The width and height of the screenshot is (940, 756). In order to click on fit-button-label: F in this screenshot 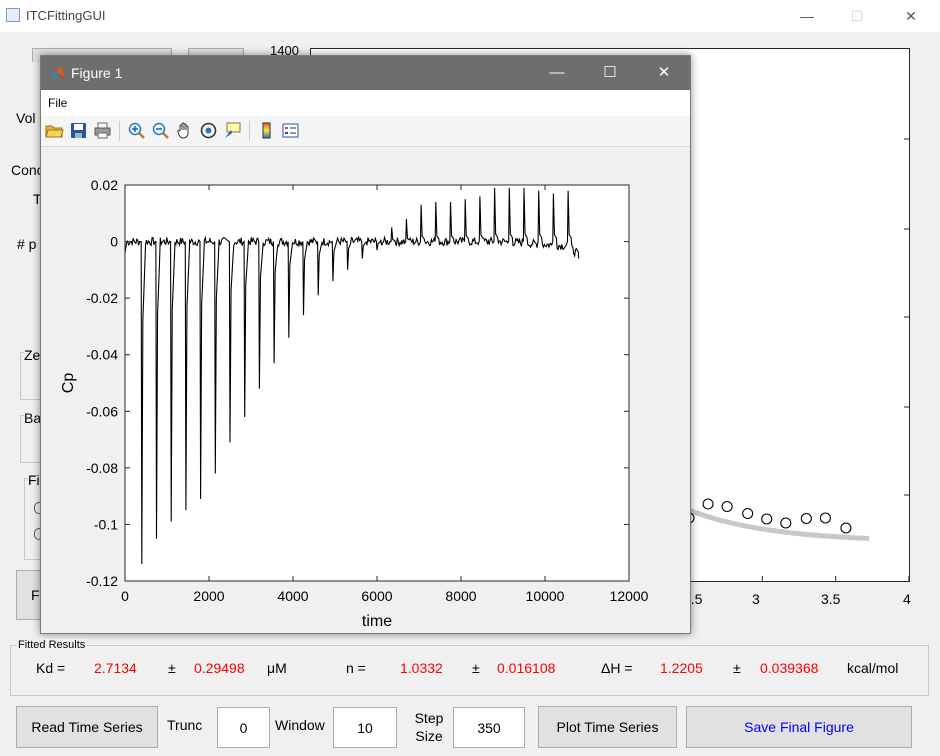, I will do `click(35, 595)`.